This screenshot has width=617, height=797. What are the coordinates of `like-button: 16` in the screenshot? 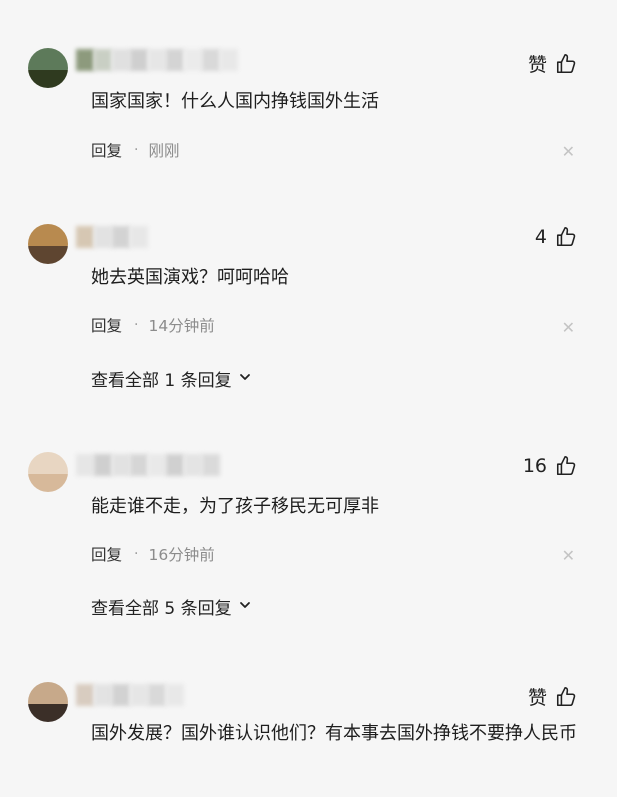 It's located at (550, 466).